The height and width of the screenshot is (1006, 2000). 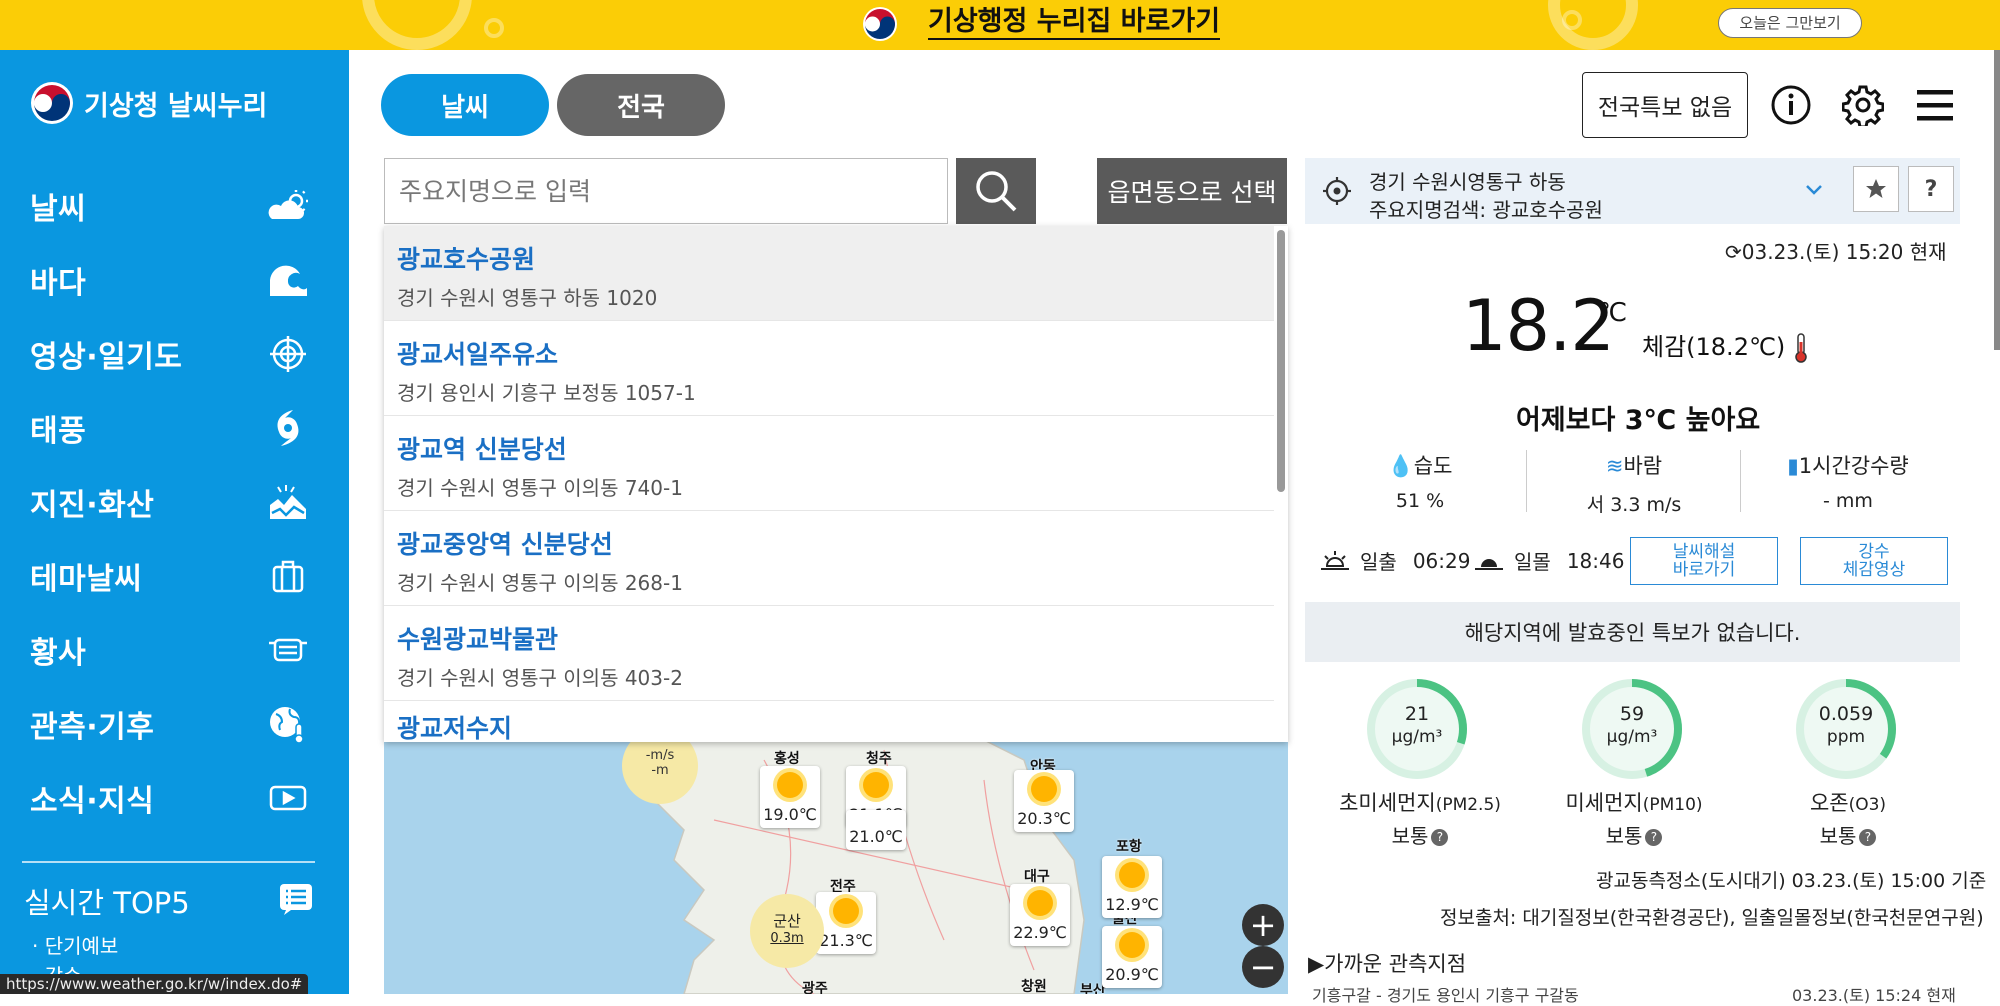 I want to click on city-label: 홍성, so click(x=787, y=759).